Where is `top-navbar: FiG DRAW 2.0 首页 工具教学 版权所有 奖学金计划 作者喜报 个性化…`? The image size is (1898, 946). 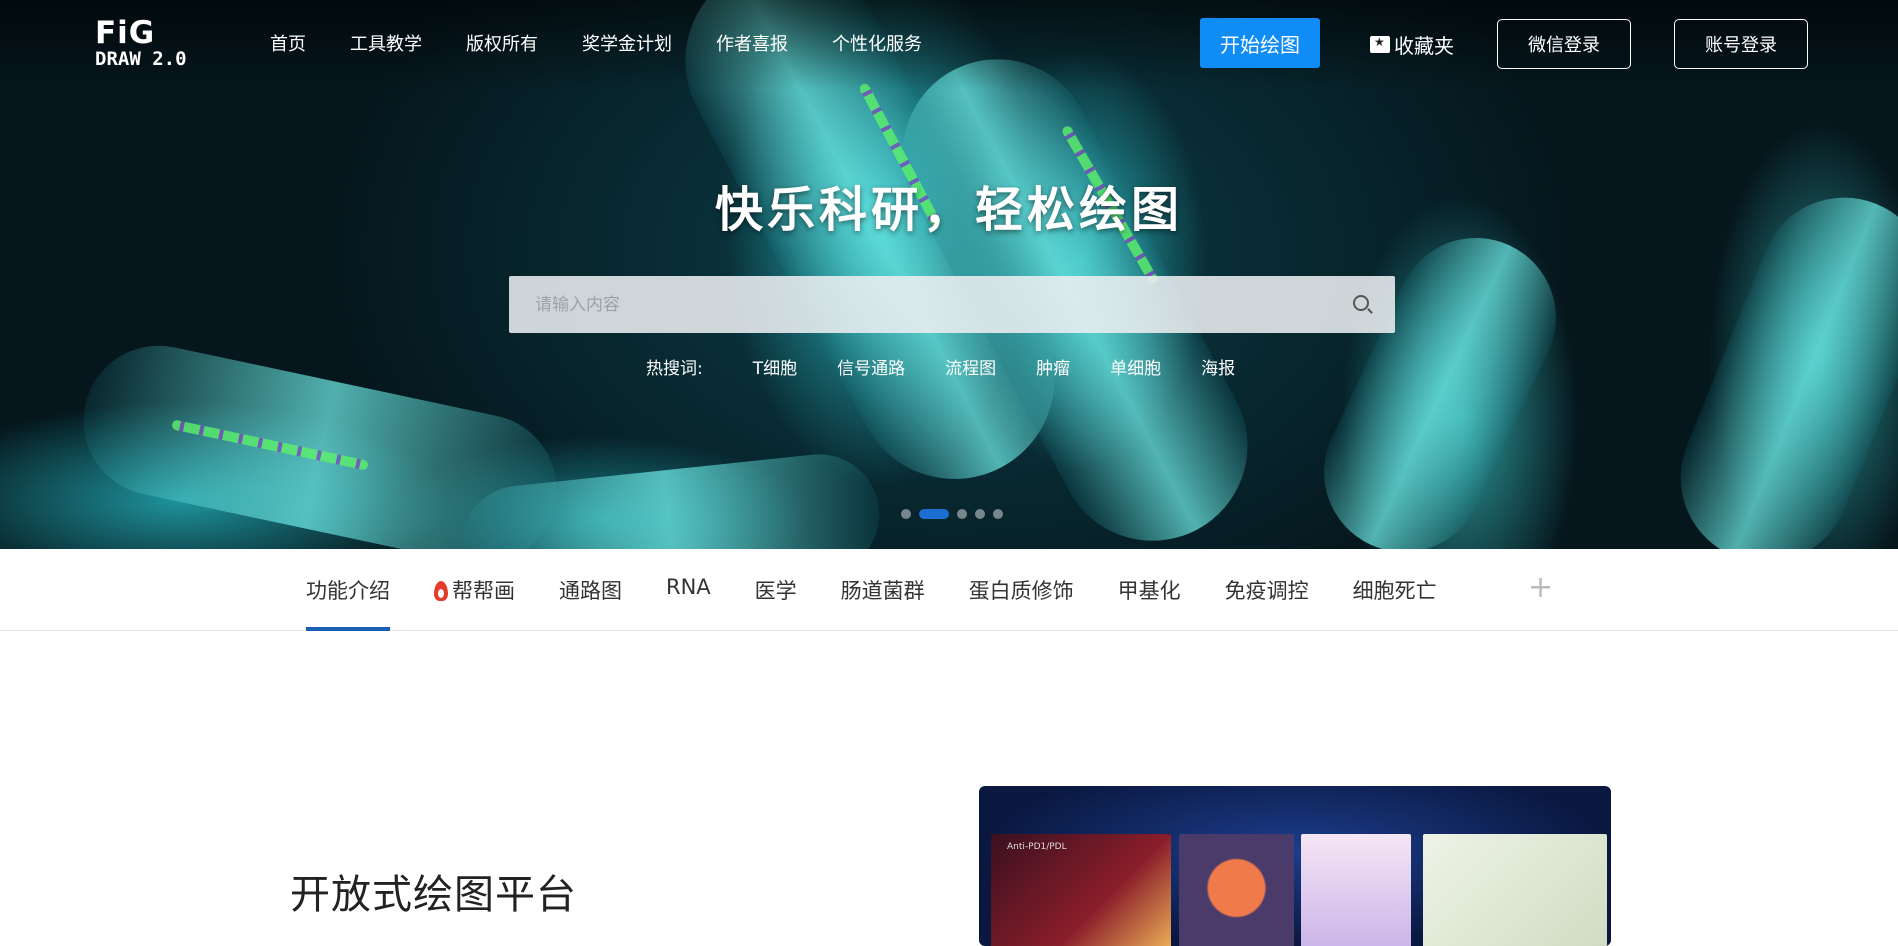 top-navbar: FiG DRAW 2.0 首页 工具教学 版权所有 奖学金计划 作者喜报 个性化… is located at coordinates (949, 45).